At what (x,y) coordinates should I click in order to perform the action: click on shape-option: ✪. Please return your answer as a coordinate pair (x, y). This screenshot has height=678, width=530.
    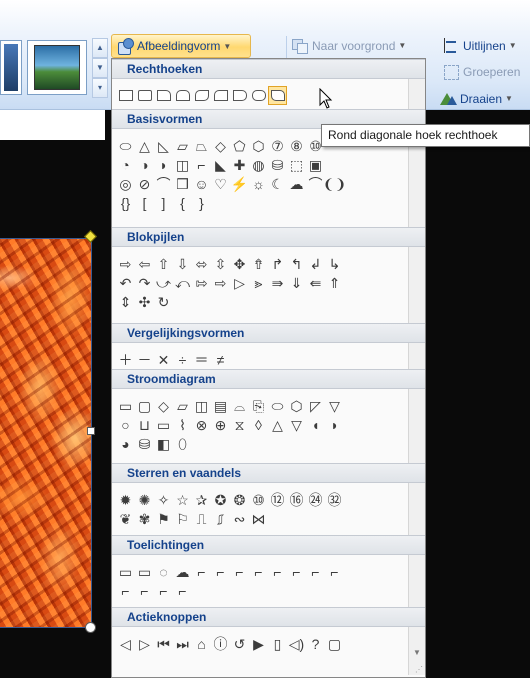
    Looking at the image, I should click on (220, 499).